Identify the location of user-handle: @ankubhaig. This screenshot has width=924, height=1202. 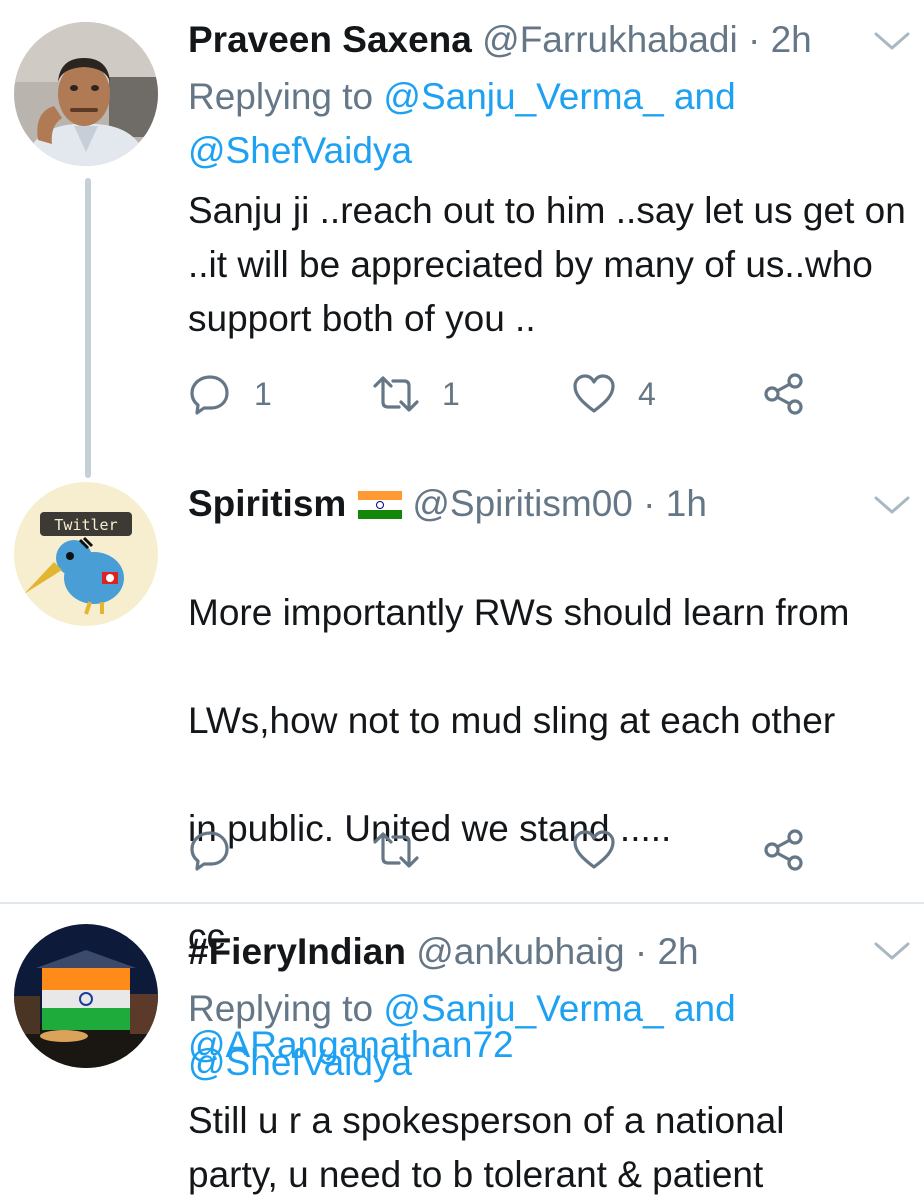
(520, 951).